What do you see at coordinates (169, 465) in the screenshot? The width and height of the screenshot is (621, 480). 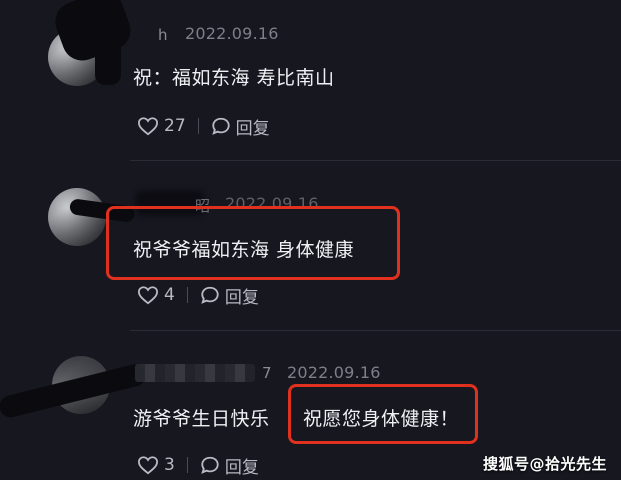 I see `like-count: 3` at bounding box center [169, 465].